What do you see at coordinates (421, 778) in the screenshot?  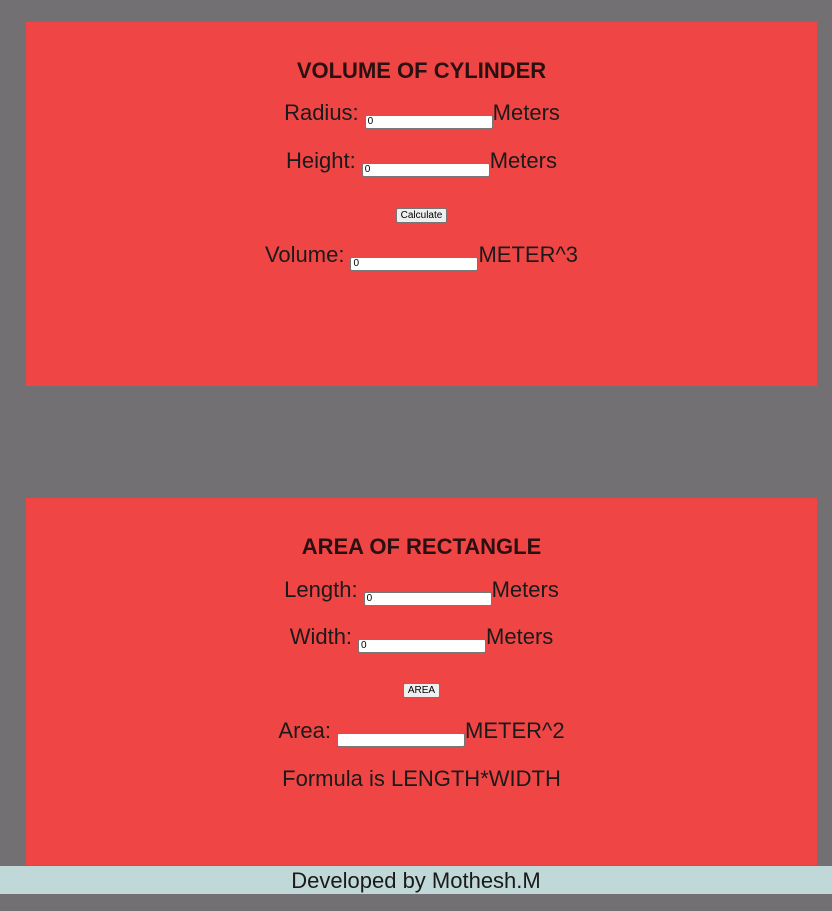 I see `formula-text: Formula is LENGTH*WIDTH` at bounding box center [421, 778].